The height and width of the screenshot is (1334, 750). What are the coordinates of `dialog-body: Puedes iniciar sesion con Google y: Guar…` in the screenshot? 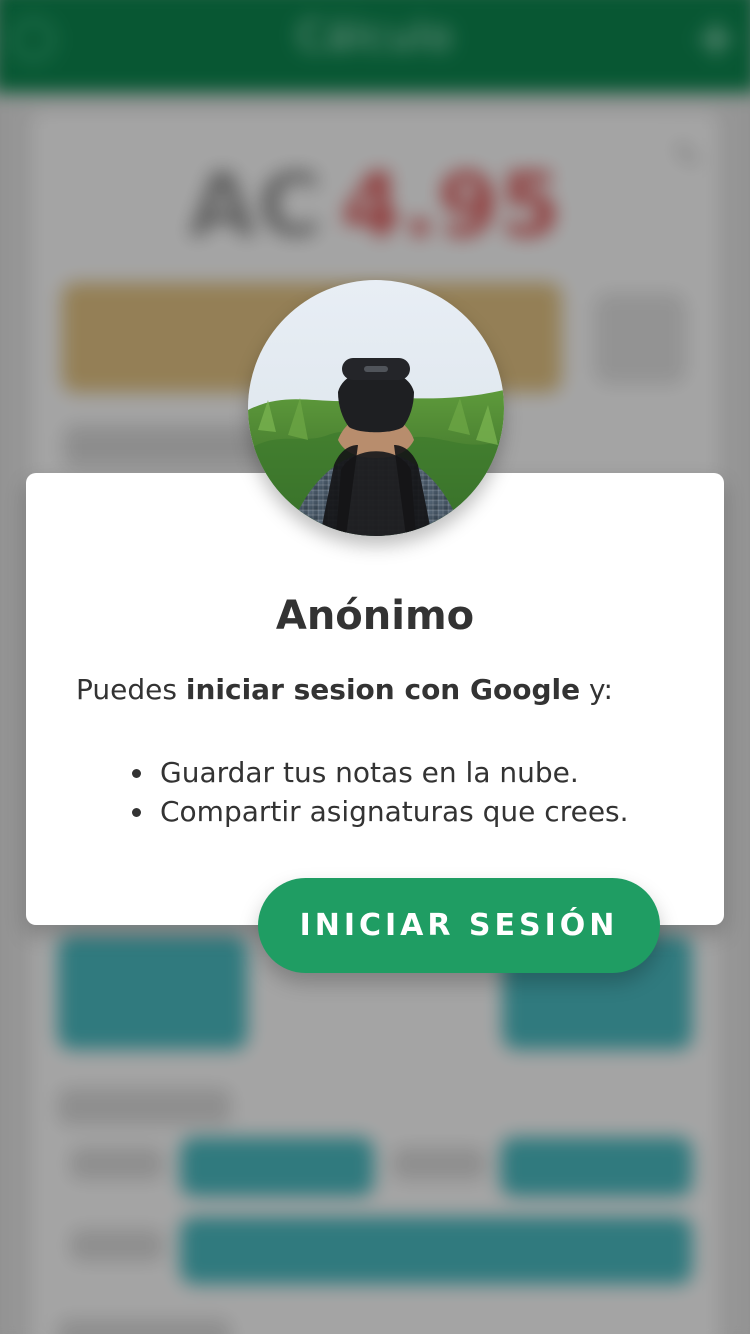 It's located at (380, 751).